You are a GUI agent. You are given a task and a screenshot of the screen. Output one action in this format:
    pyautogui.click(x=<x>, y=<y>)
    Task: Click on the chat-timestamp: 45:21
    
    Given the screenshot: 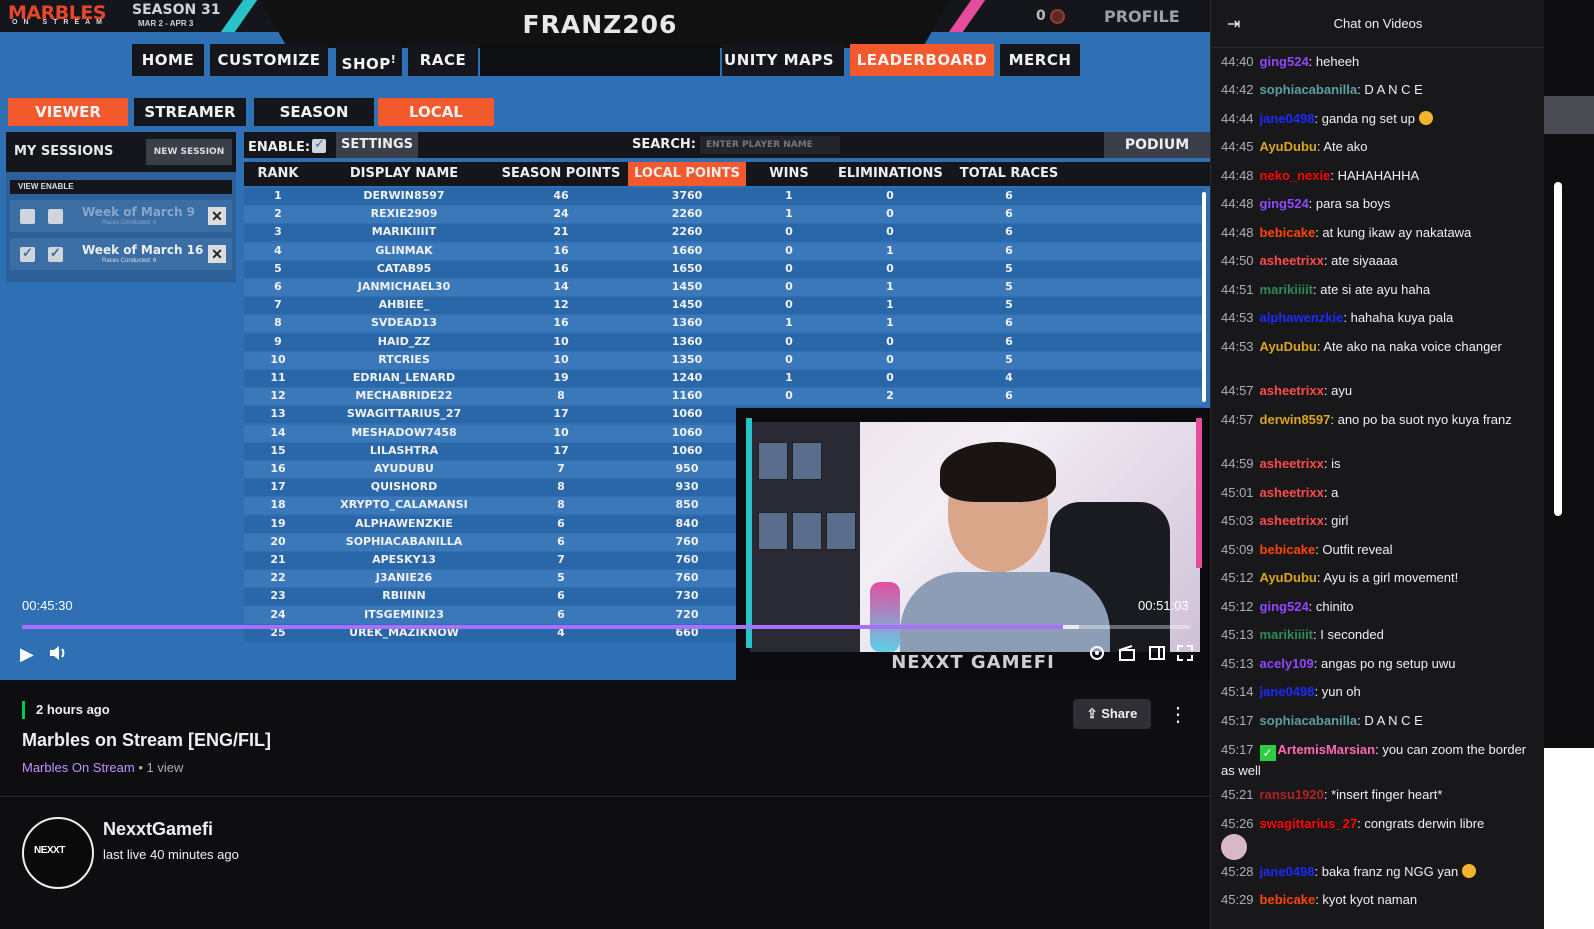 What is the action you would take?
    pyautogui.click(x=1237, y=794)
    